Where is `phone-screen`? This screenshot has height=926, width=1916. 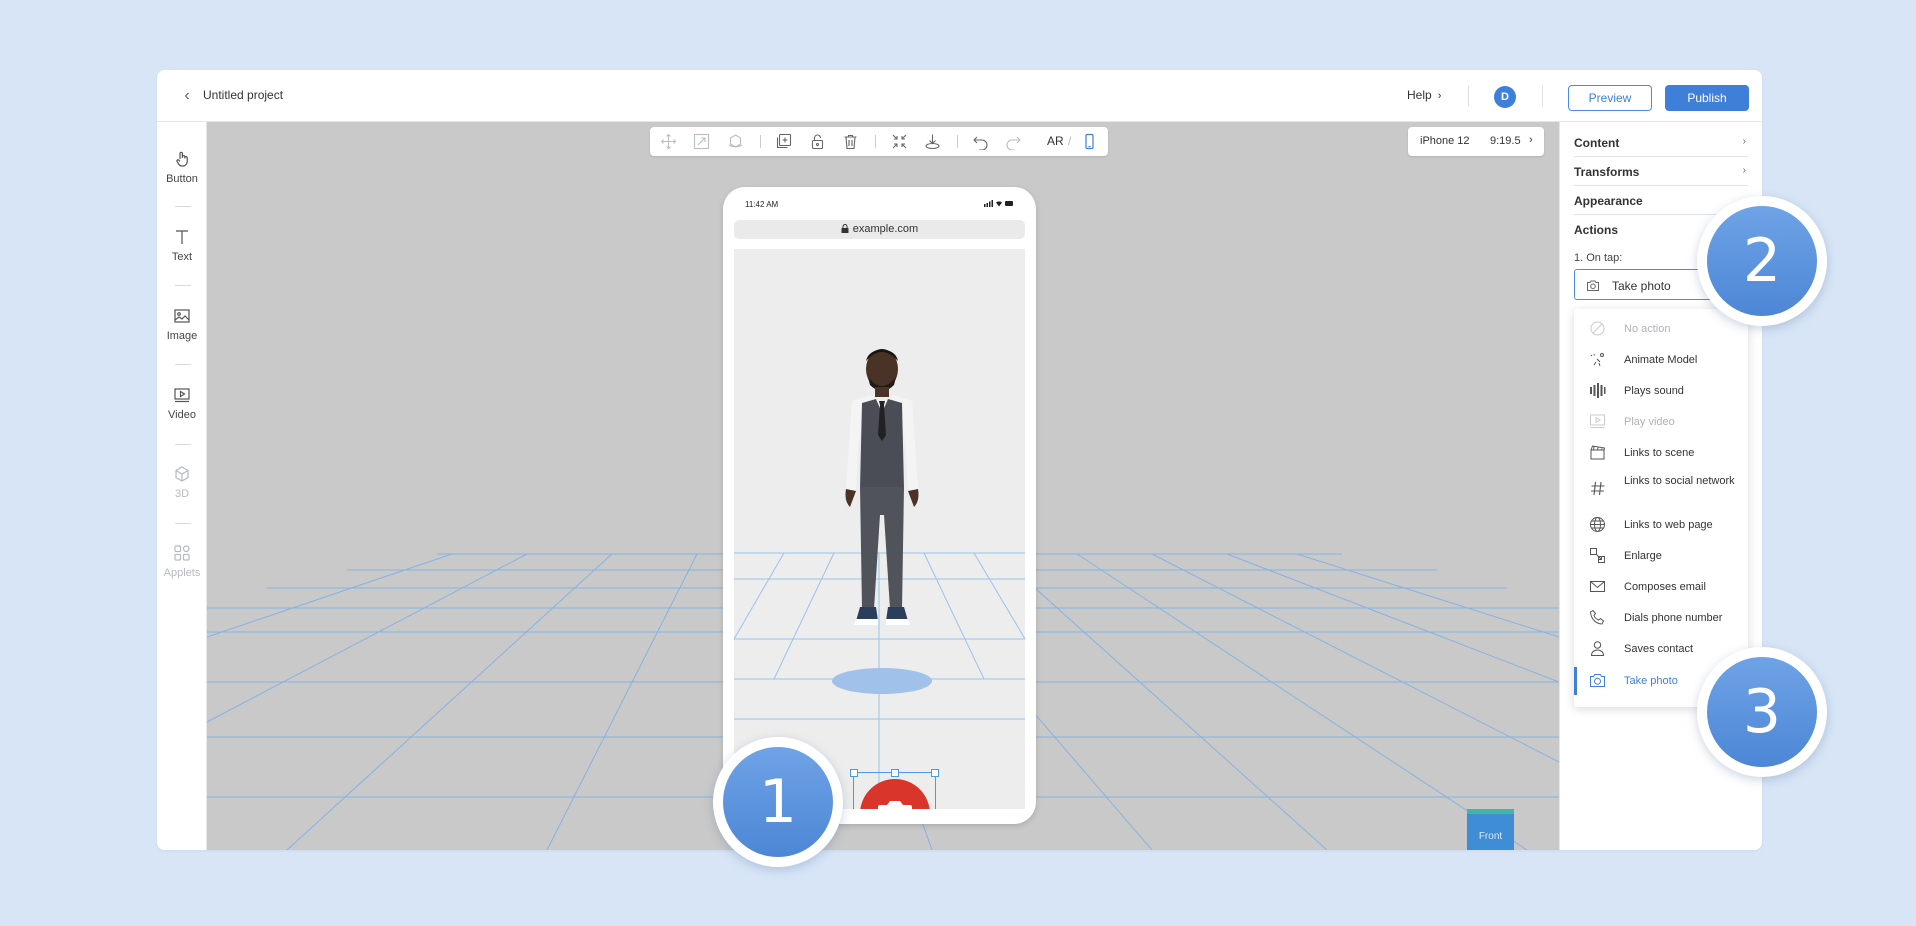
phone-screen is located at coordinates (879, 529).